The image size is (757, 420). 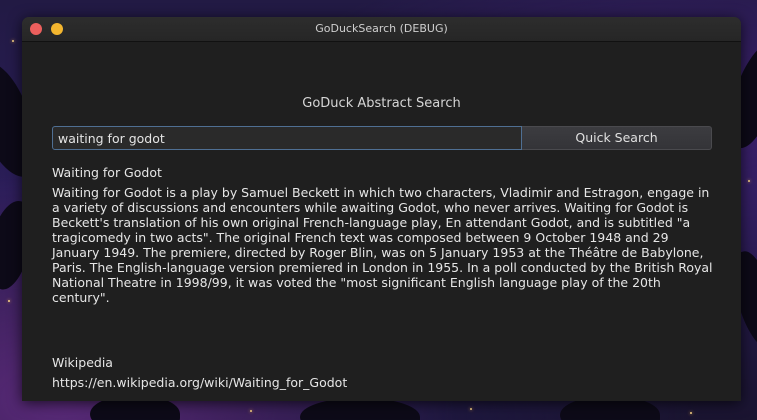 I want to click on result-title: Waiting for Godot, so click(x=107, y=172).